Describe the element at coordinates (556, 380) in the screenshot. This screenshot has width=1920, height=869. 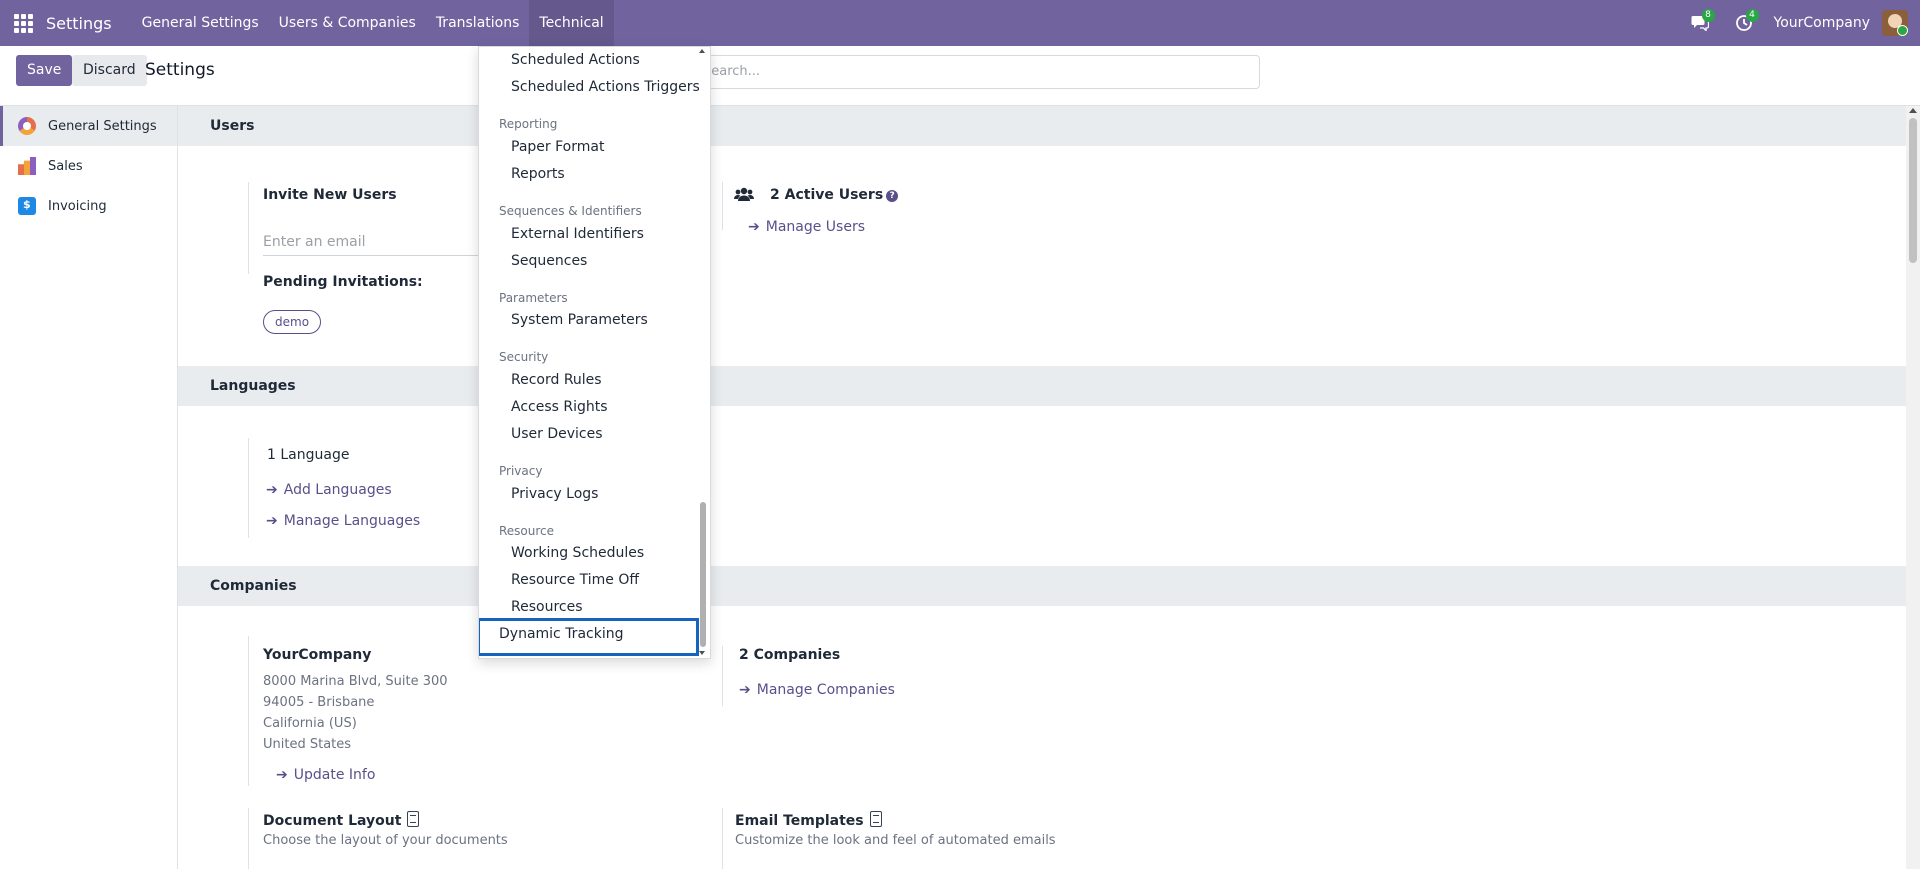
I see `menu-item-record-rules: Record Rules` at that location.